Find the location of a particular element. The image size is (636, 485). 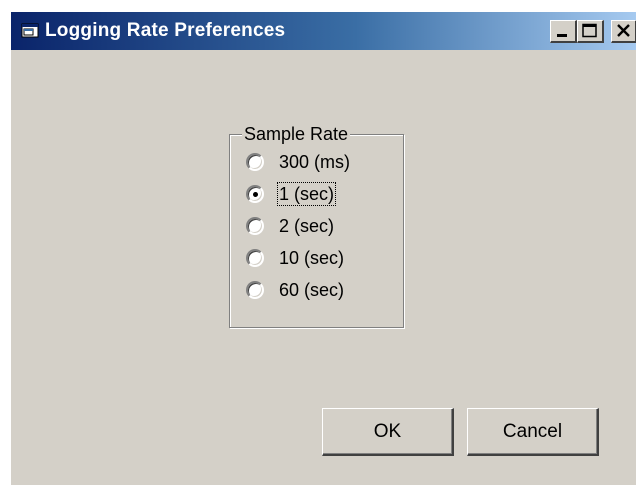

radio-label: 10 (sec) is located at coordinates (311, 258).